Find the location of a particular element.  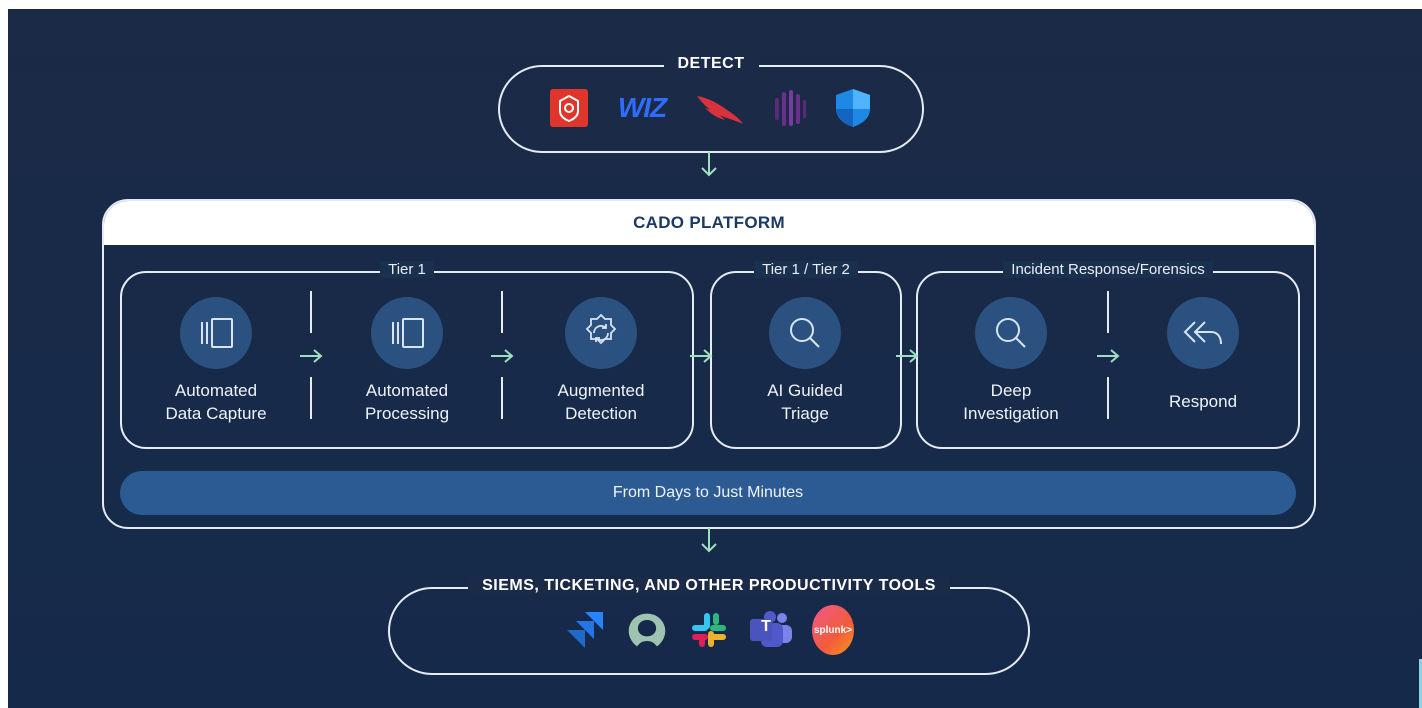

processing-icon is located at coordinates (408, 333).